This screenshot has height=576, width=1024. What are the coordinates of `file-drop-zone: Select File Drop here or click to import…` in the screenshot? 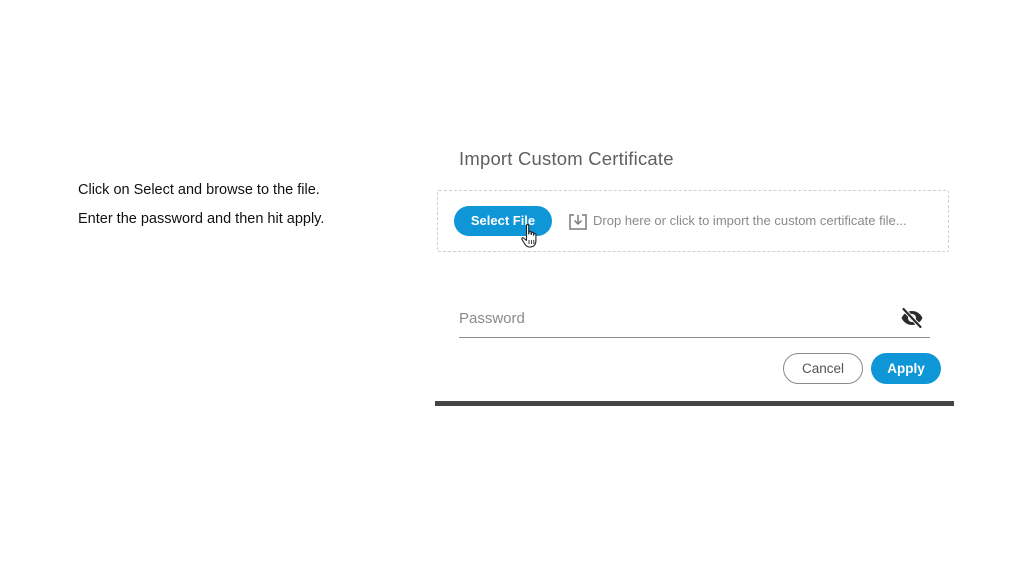 It's located at (693, 221).